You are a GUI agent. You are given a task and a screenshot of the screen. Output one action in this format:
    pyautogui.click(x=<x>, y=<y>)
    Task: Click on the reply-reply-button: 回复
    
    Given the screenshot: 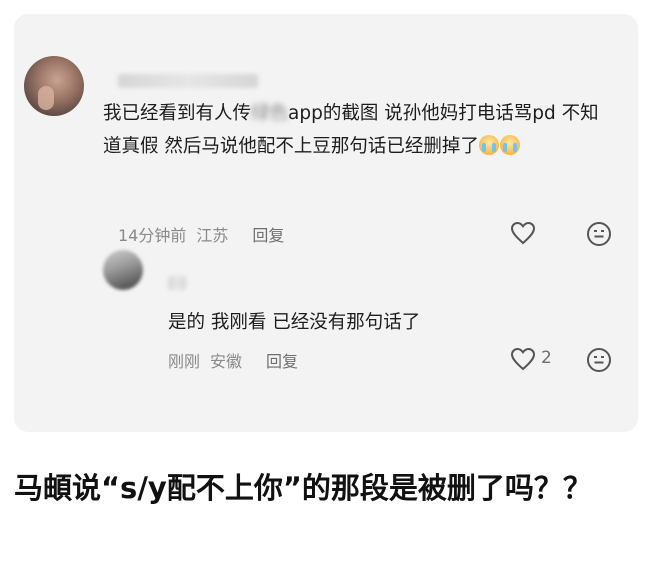 What is the action you would take?
    pyautogui.click(x=282, y=360)
    